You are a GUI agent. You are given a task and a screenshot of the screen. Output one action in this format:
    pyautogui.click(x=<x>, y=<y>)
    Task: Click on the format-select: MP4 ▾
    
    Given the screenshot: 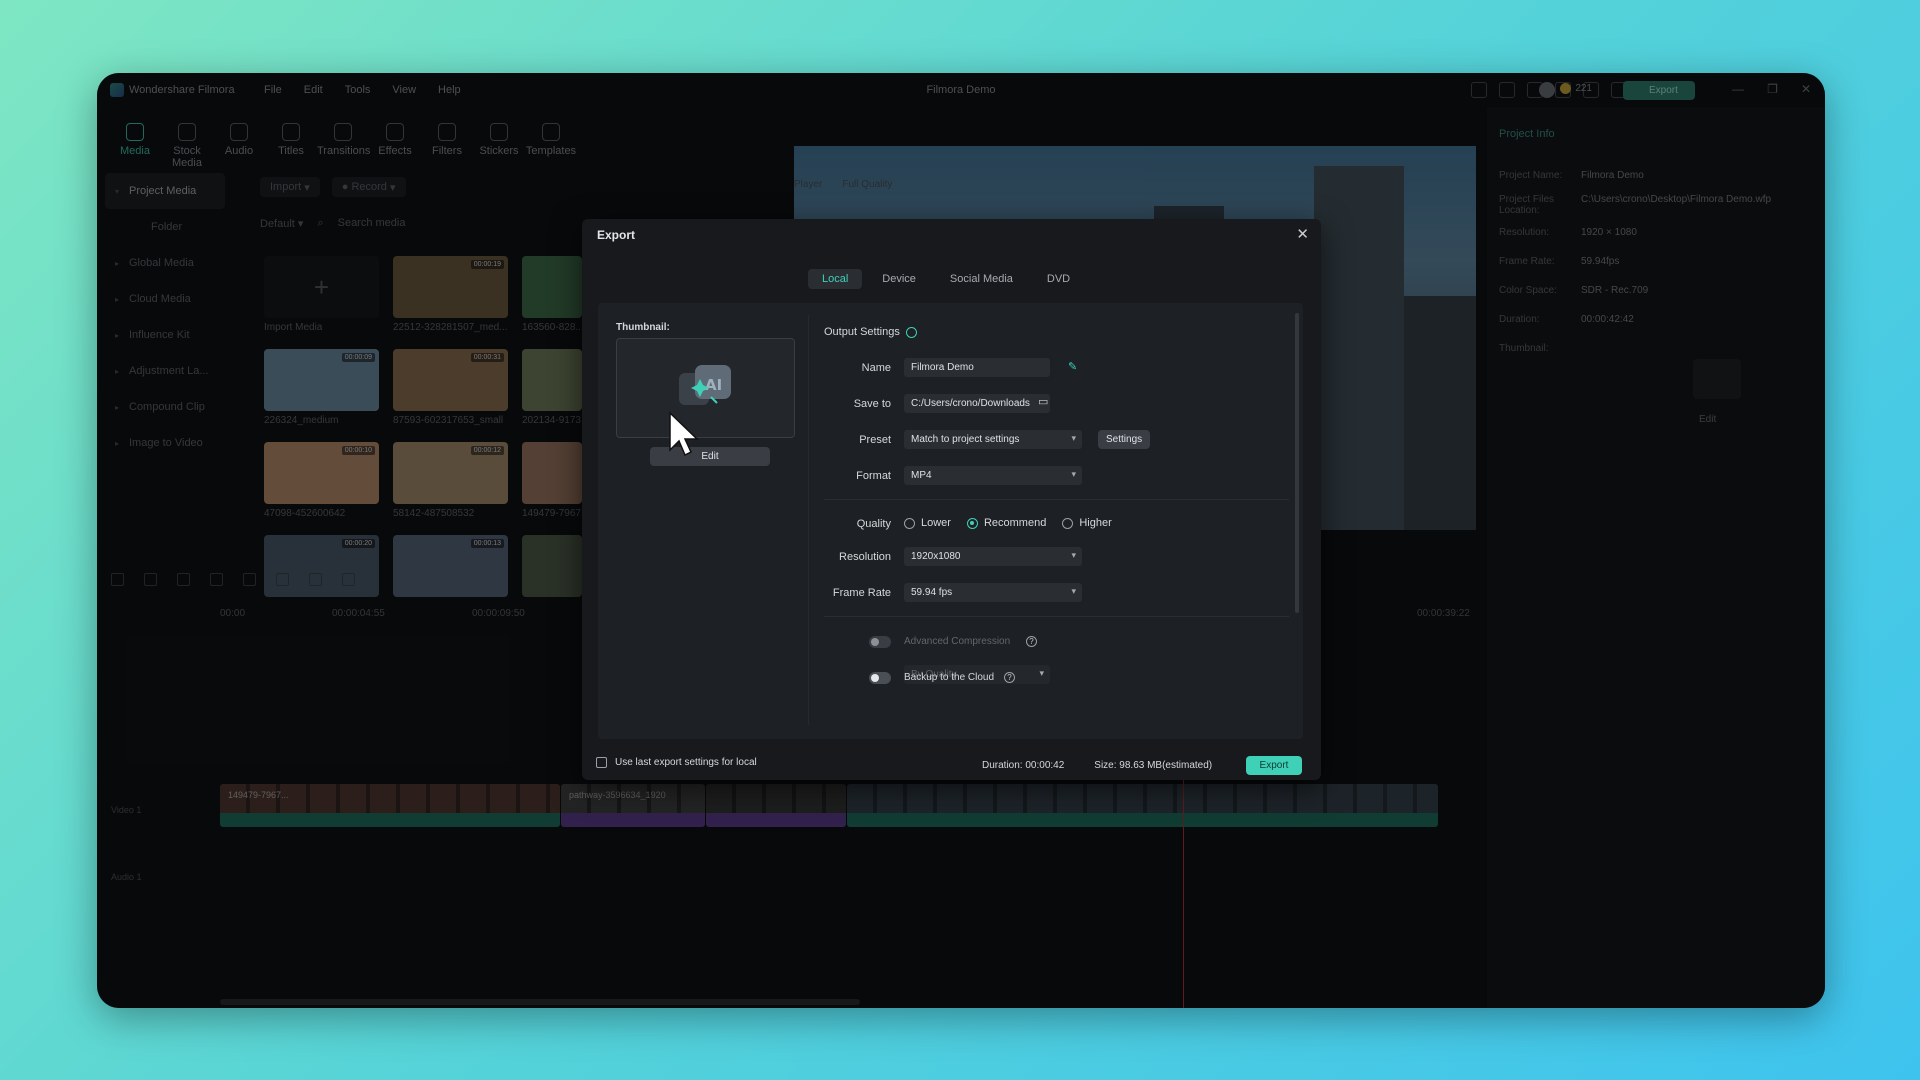 What is the action you would take?
    pyautogui.click(x=993, y=475)
    